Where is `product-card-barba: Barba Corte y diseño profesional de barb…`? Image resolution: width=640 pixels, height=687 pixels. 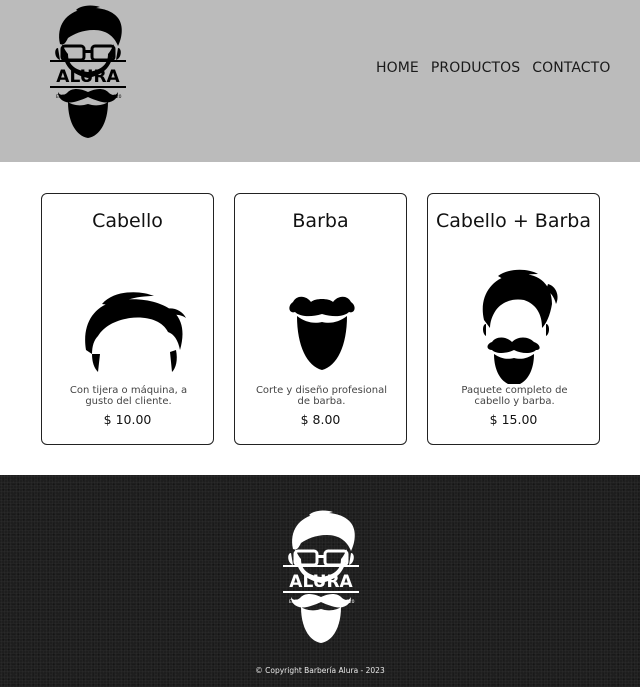
product-card-barba: Barba Corte y diseño profesional de barb… is located at coordinates (320, 319).